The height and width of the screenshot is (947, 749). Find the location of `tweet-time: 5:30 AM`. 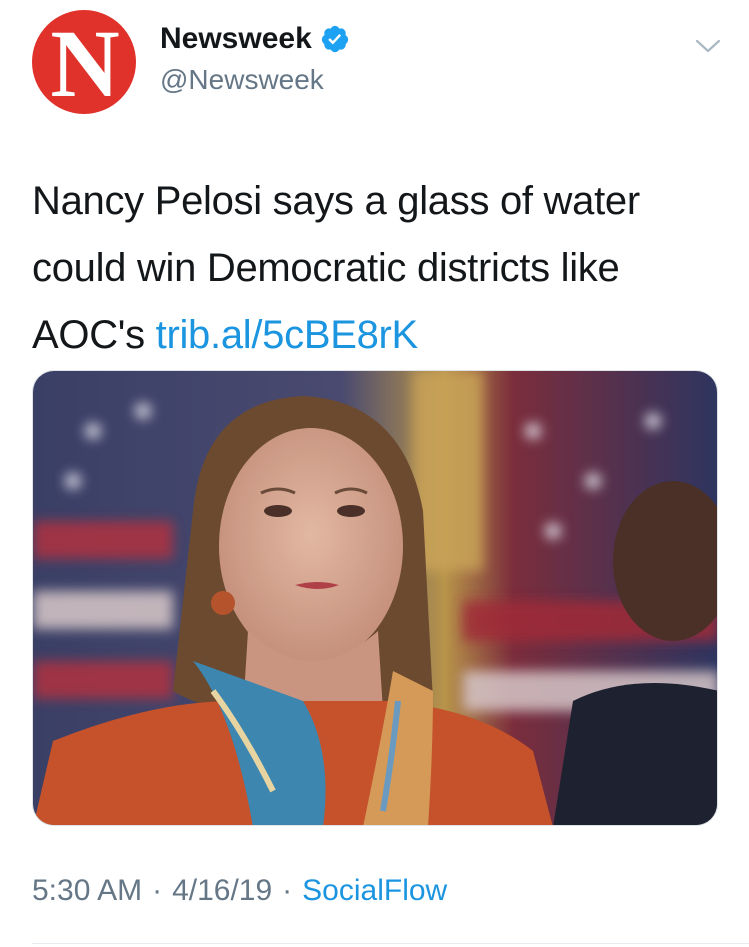

tweet-time: 5:30 AM is located at coordinates (87, 891).